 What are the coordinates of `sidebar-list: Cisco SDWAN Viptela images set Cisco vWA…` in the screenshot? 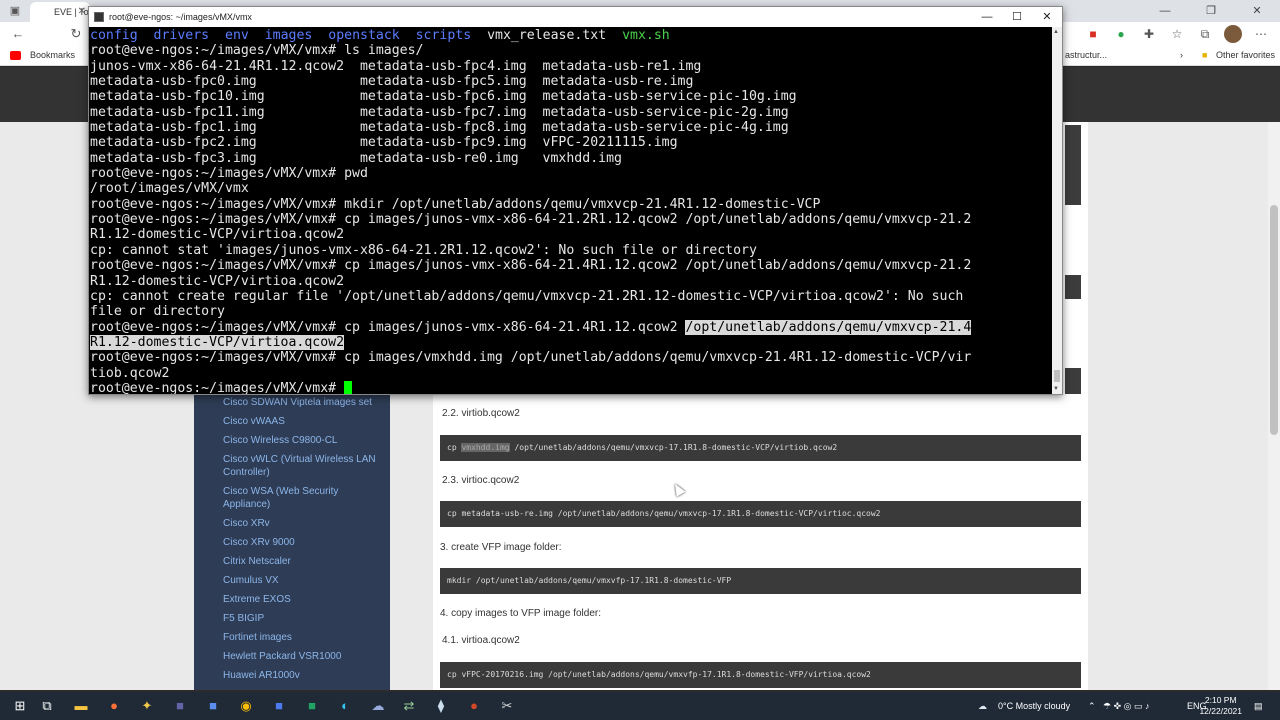 It's located at (303, 542).